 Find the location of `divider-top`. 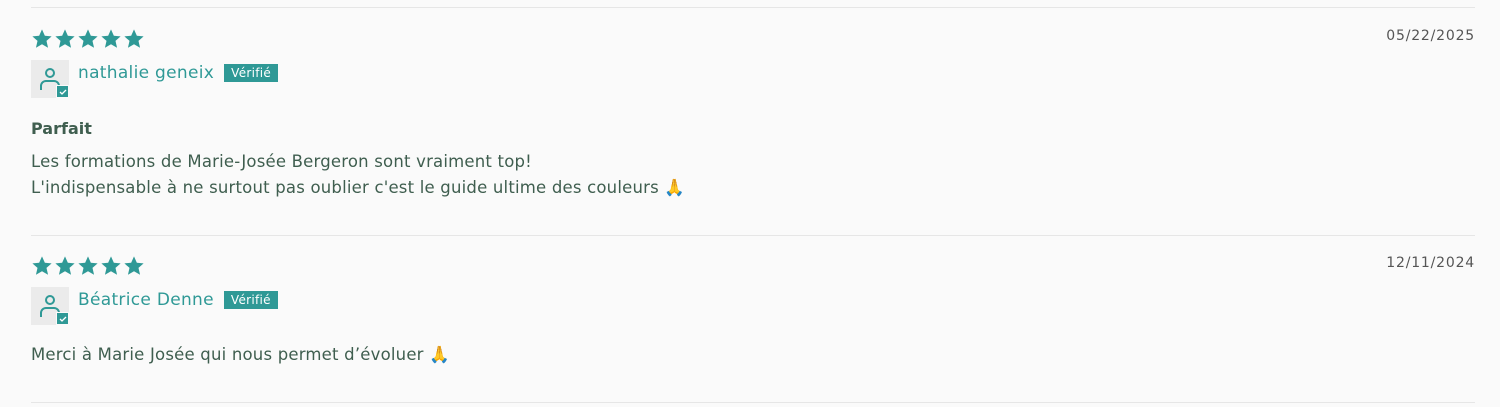

divider-top is located at coordinates (753, 7).